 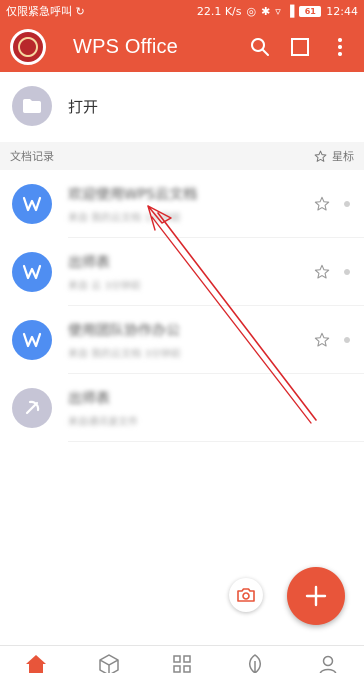 What do you see at coordinates (83, 106) in the screenshot?
I see `open-label: 打开` at bounding box center [83, 106].